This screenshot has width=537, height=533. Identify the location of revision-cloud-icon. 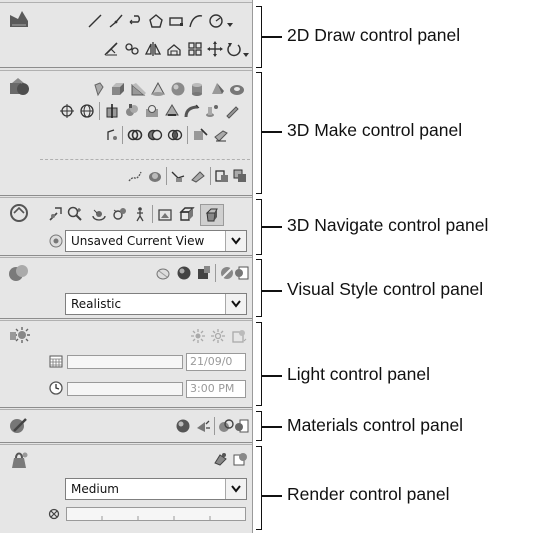
(132, 49).